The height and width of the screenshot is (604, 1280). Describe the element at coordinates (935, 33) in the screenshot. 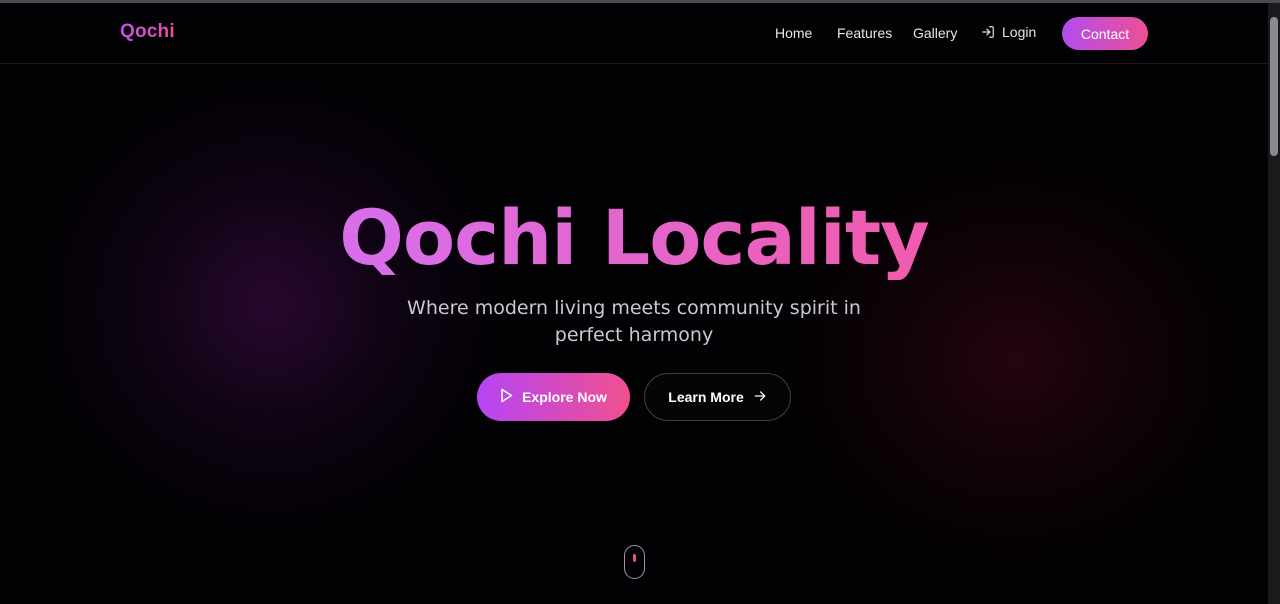

I see `nav-gallery-link: Gallery` at that location.